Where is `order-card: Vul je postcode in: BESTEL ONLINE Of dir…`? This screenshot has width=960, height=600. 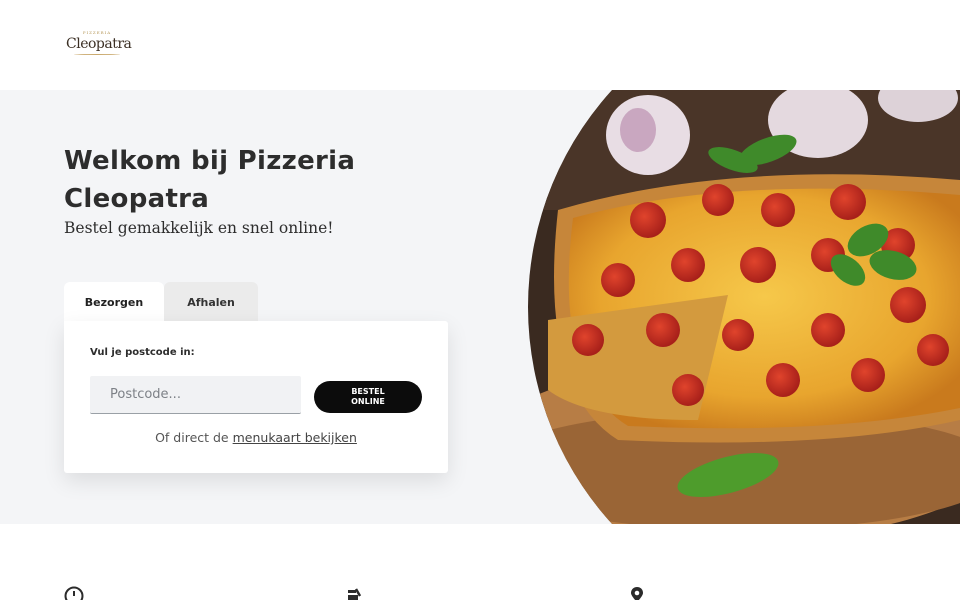 order-card: Vul je postcode in: BESTEL ONLINE Of dir… is located at coordinates (256, 397).